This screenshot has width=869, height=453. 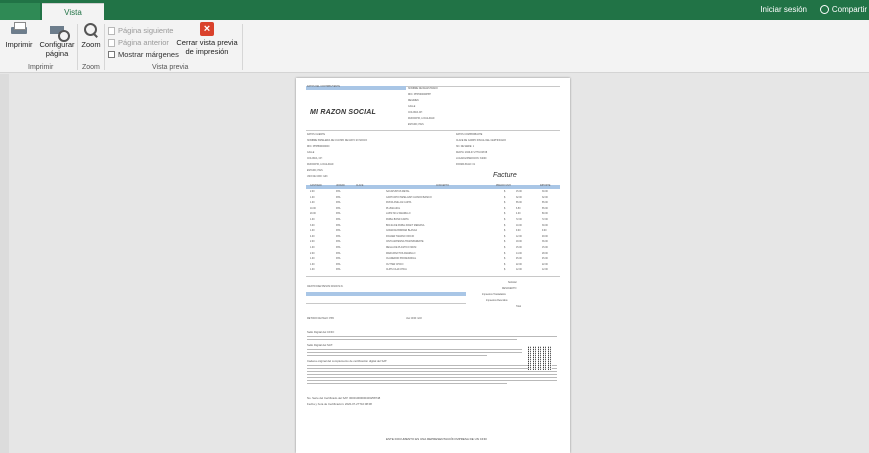 What do you see at coordinates (111, 42) in the screenshot?
I see `previous-page-icon` at bounding box center [111, 42].